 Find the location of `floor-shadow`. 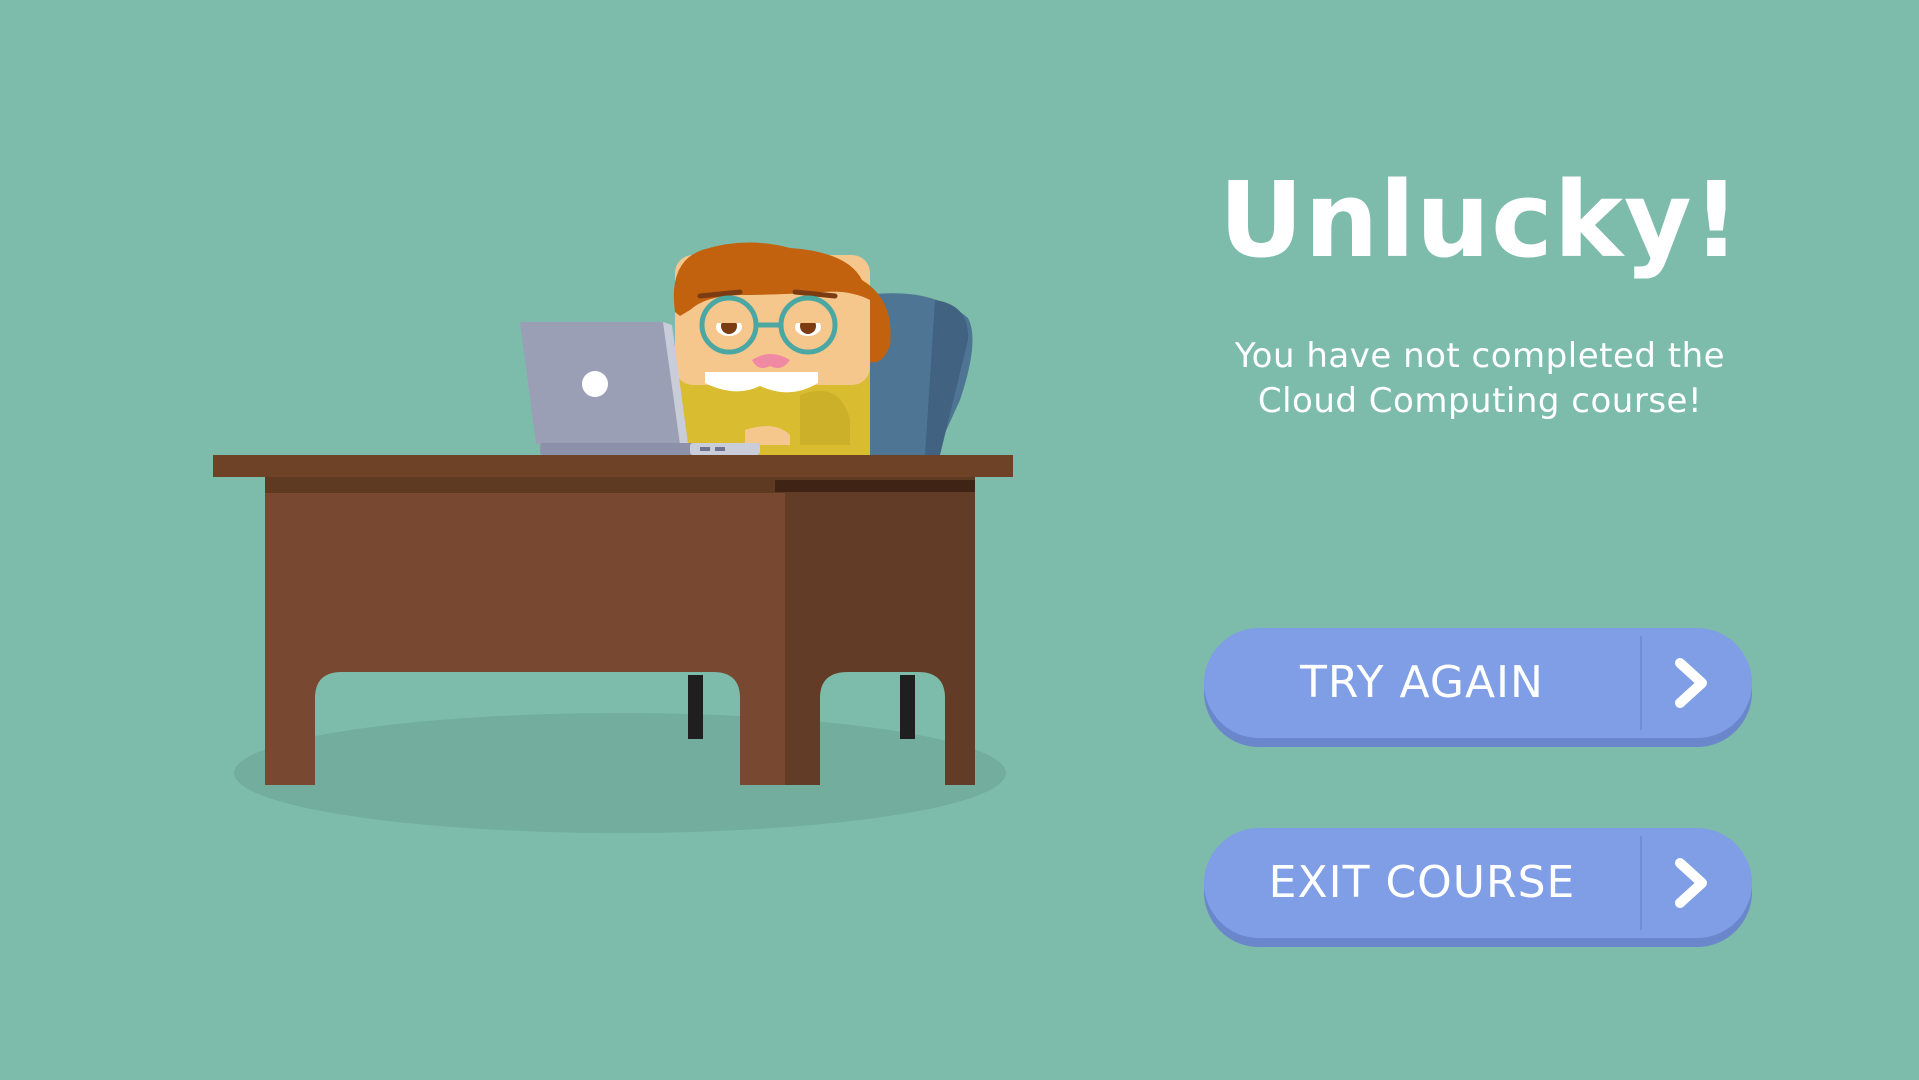

floor-shadow is located at coordinates (620, 773).